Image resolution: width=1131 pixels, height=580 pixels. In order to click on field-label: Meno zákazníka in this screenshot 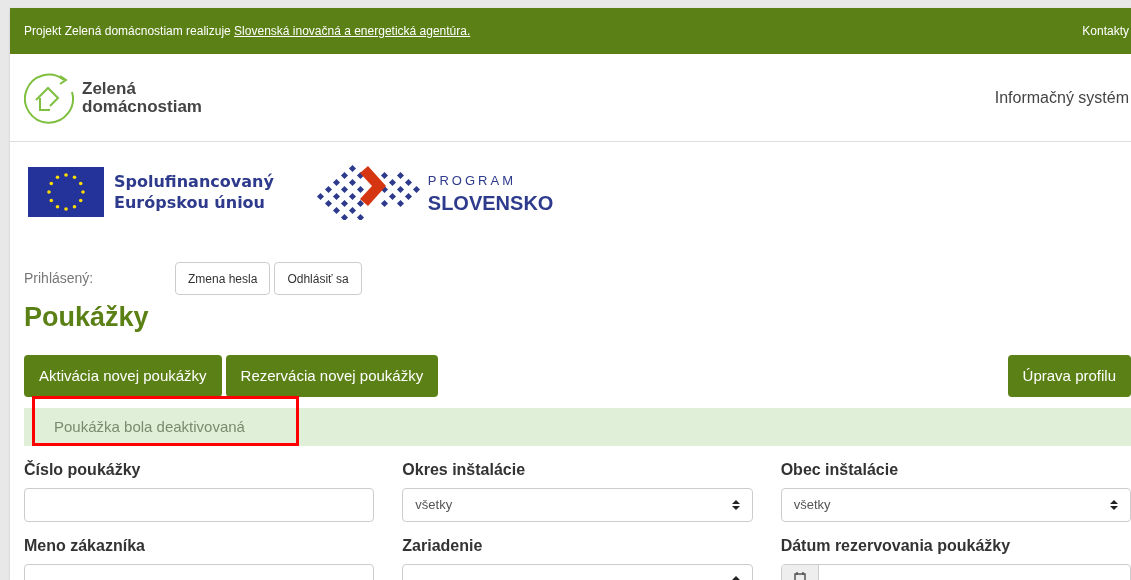, I will do `click(85, 546)`.